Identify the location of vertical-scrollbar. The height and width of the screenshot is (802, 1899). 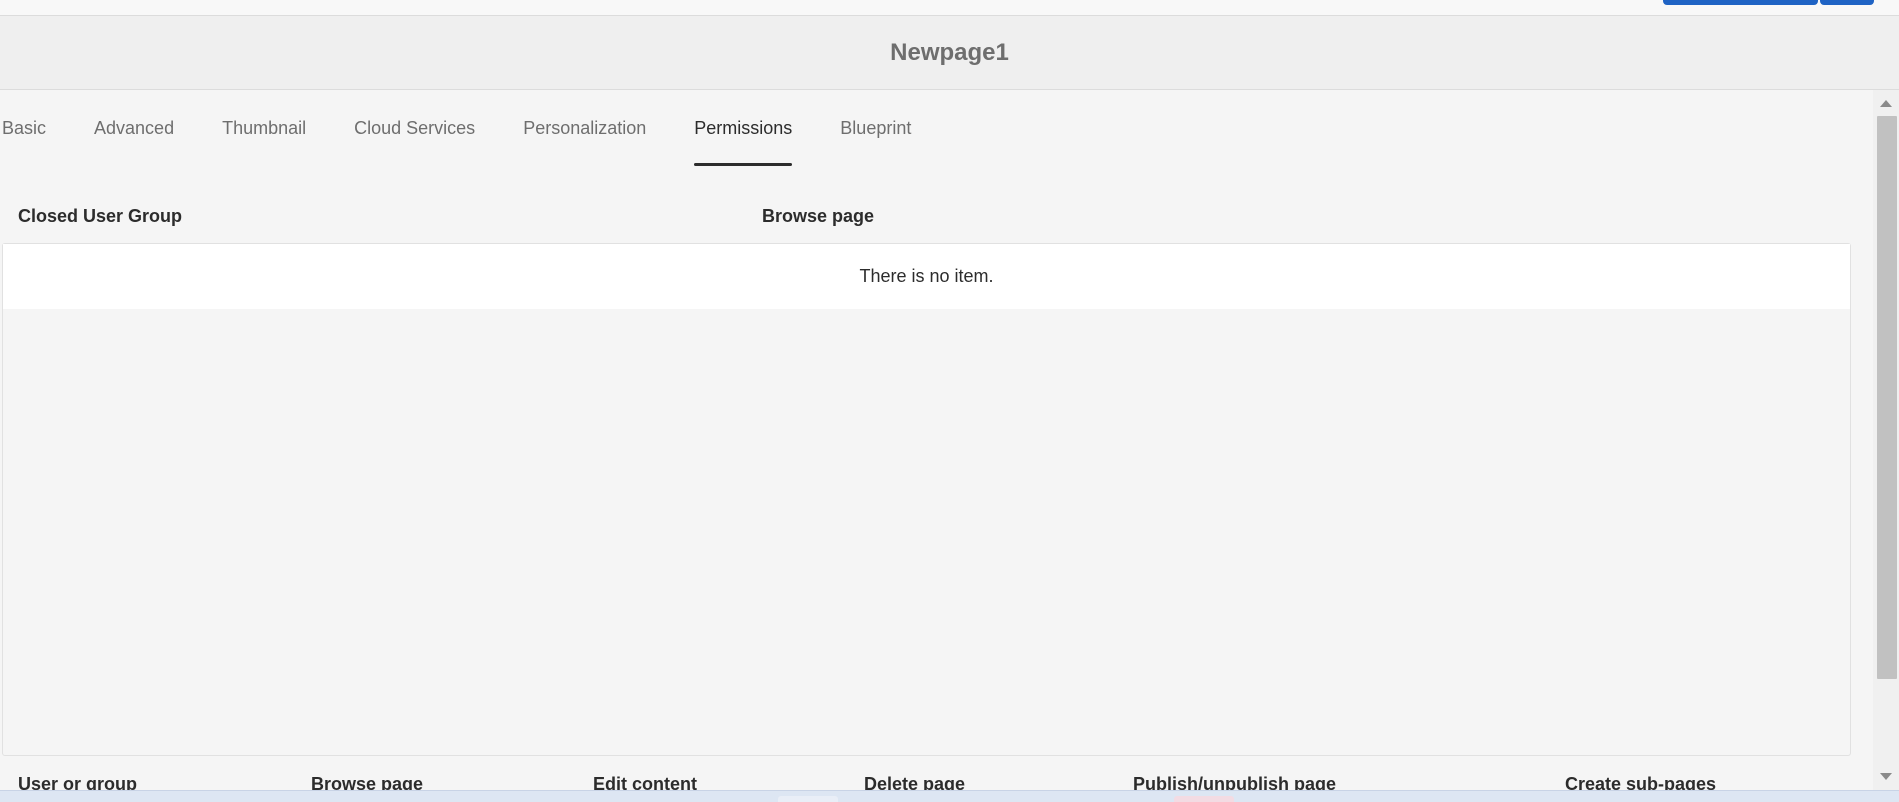
(1886, 440).